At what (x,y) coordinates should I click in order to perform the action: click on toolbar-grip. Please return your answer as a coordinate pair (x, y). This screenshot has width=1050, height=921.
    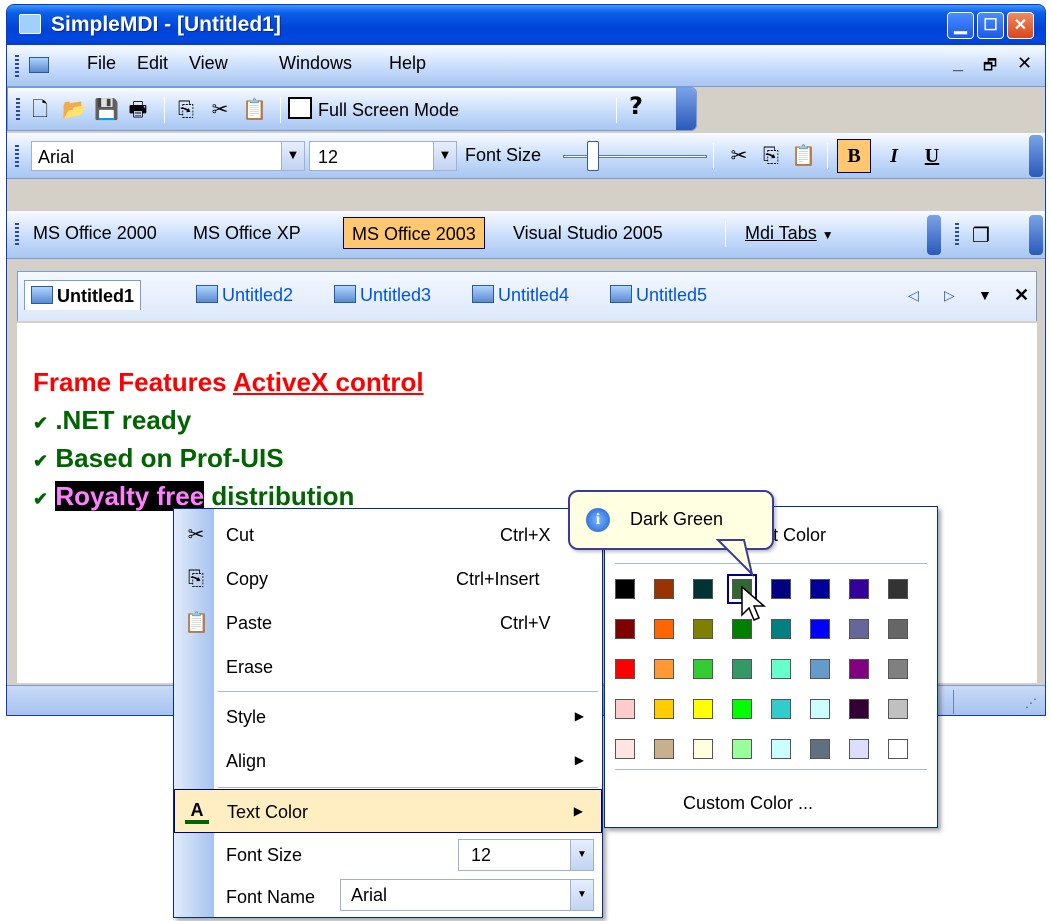
    Looking at the image, I should click on (18, 109).